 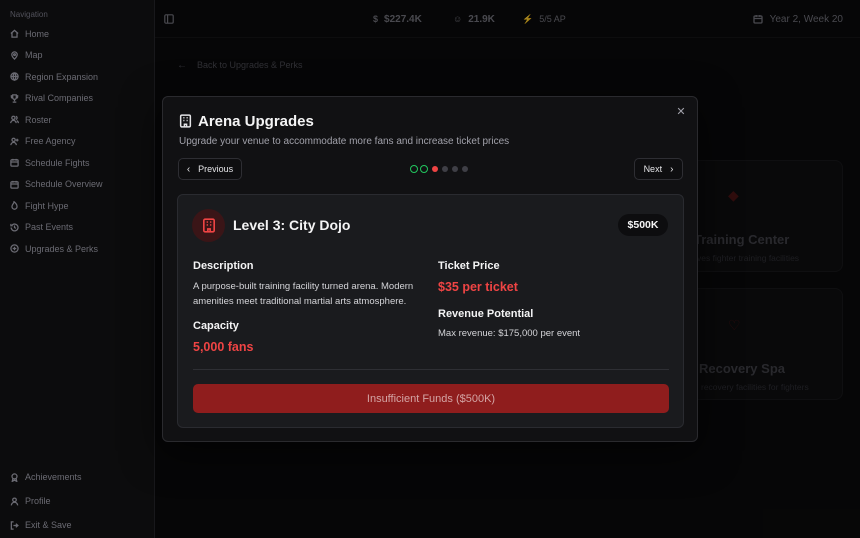 What do you see at coordinates (14, 227) in the screenshot?
I see `history-icon` at bounding box center [14, 227].